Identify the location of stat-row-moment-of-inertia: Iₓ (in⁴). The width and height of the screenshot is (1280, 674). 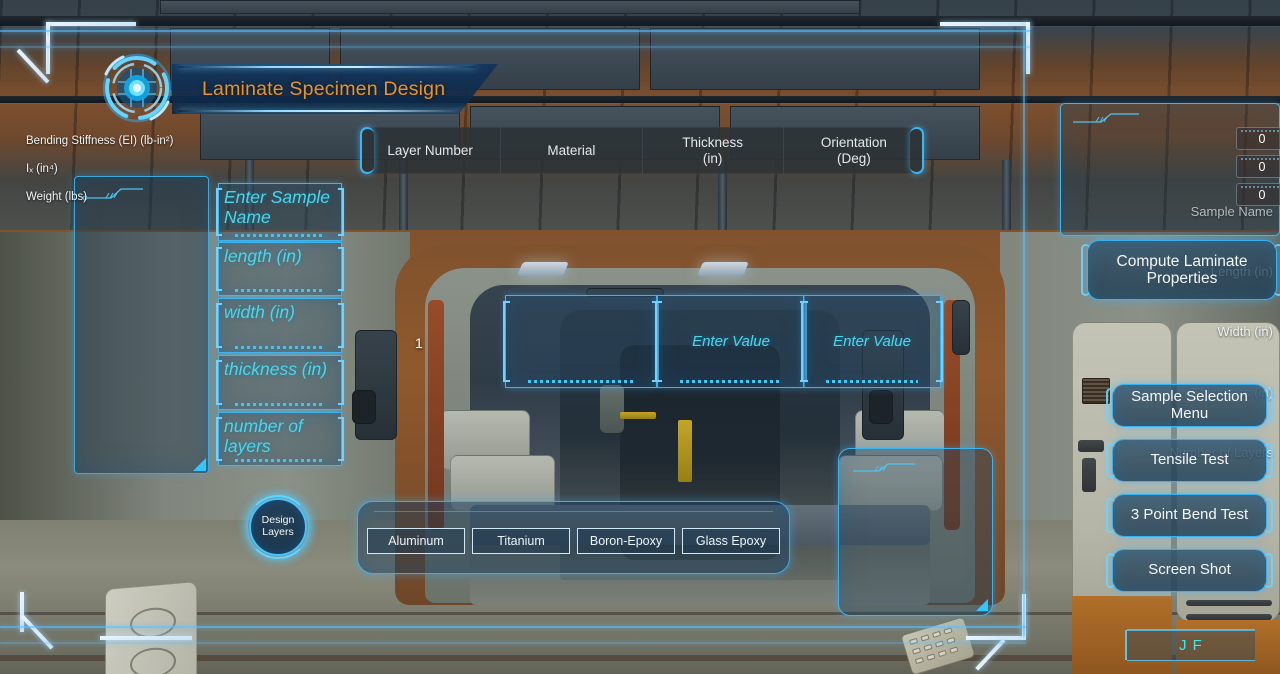
(151, 169).